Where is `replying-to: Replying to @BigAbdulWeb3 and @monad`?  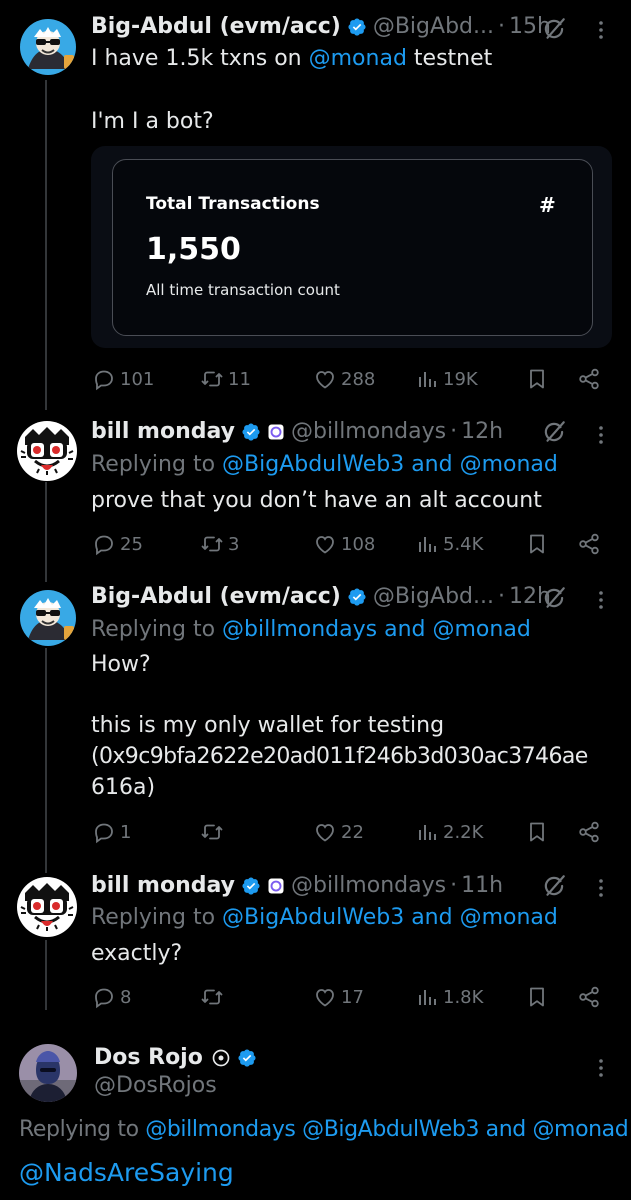
replying-to: Replying to @BigAbdulWeb3 and @monad is located at coordinates (324, 465).